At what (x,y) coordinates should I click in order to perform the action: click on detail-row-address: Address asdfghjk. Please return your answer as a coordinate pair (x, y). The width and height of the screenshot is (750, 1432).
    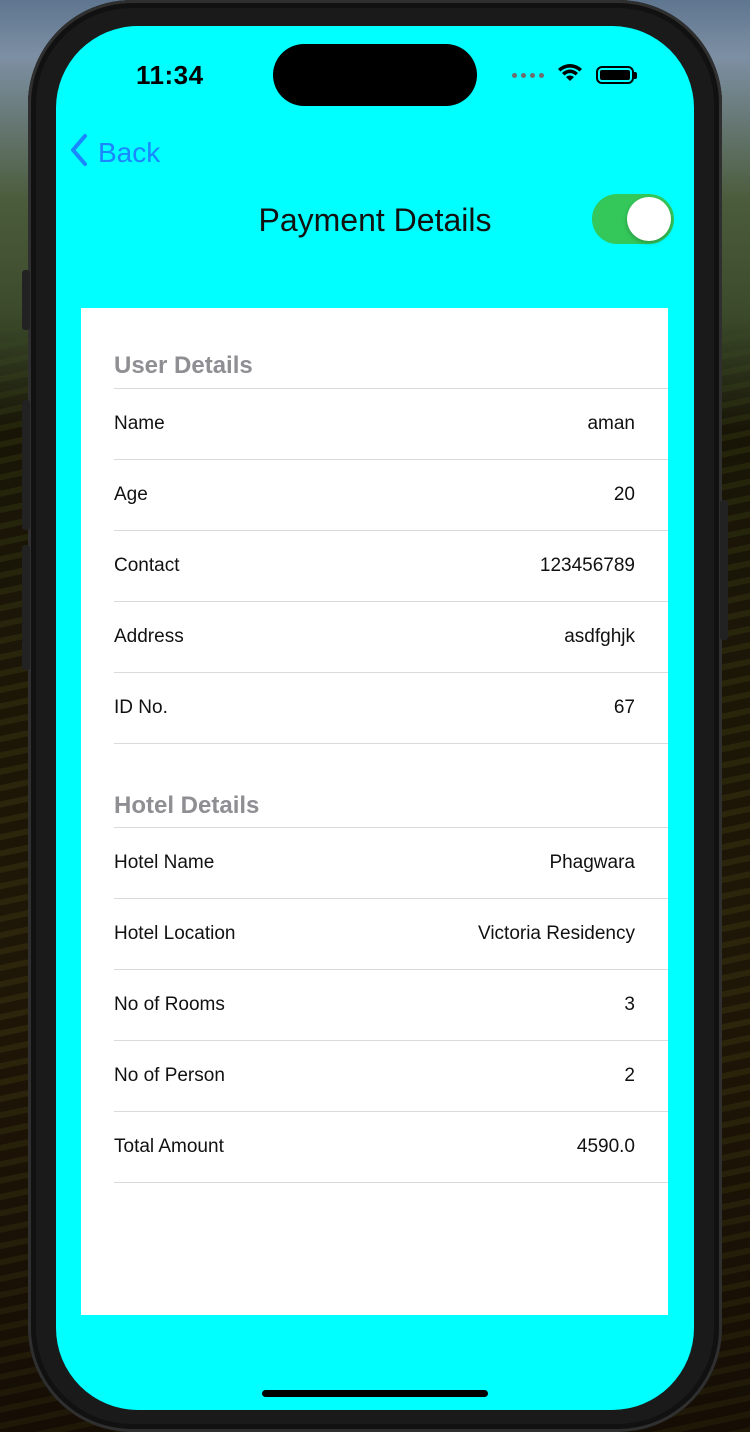
    Looking at the image, I should click on (391, 636).